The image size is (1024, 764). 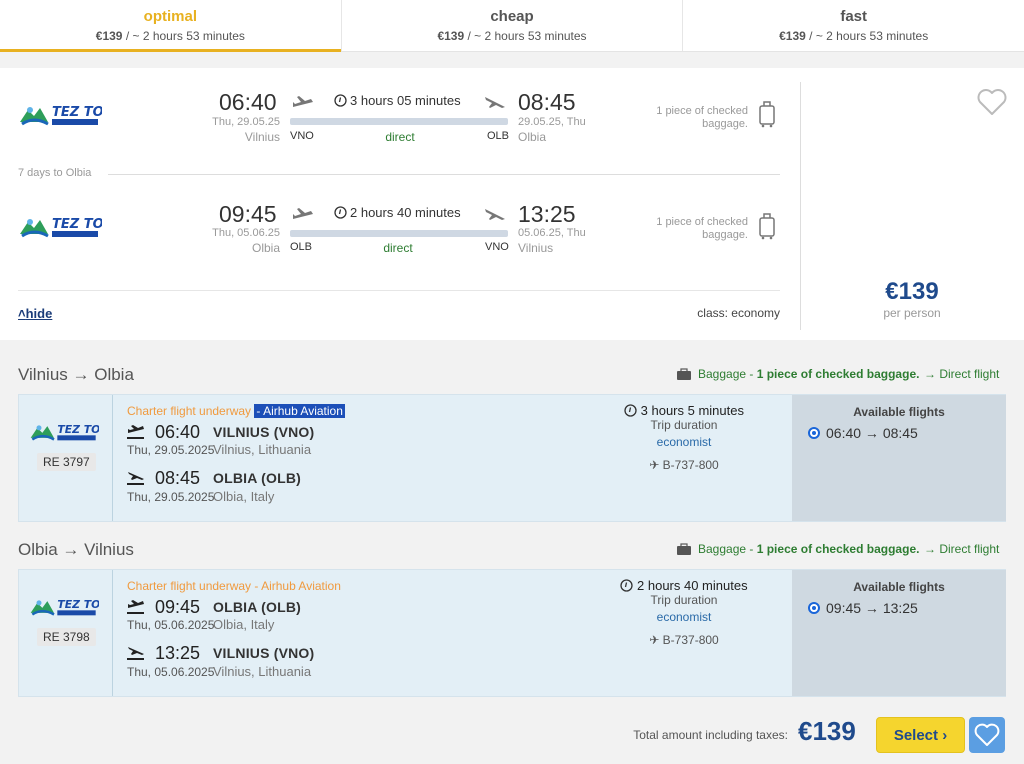 I want to click on tab-title: optimal, so click(x=170, y=16).